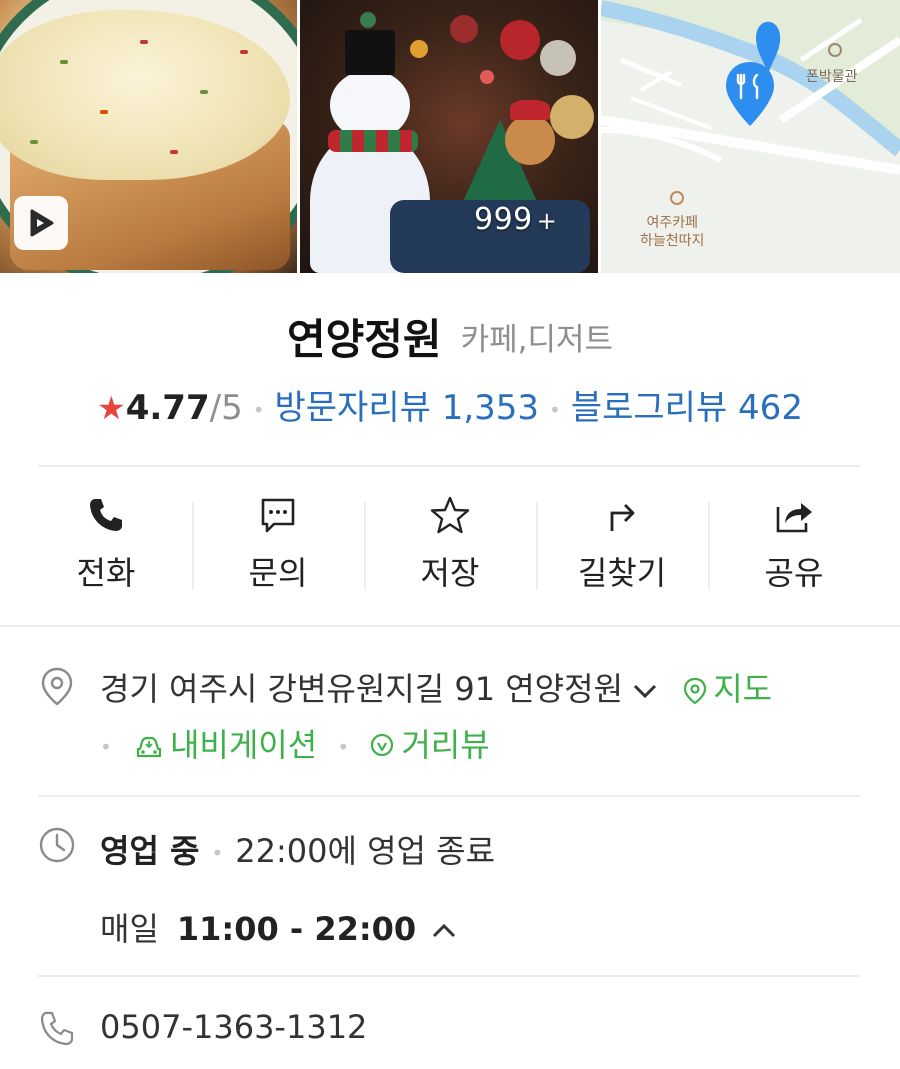 Image resolution: width=900 pixels, height=1069 pixels. Describe the element at coordinates (450, 626) in the screenshot. I see `section-divider` at that location.